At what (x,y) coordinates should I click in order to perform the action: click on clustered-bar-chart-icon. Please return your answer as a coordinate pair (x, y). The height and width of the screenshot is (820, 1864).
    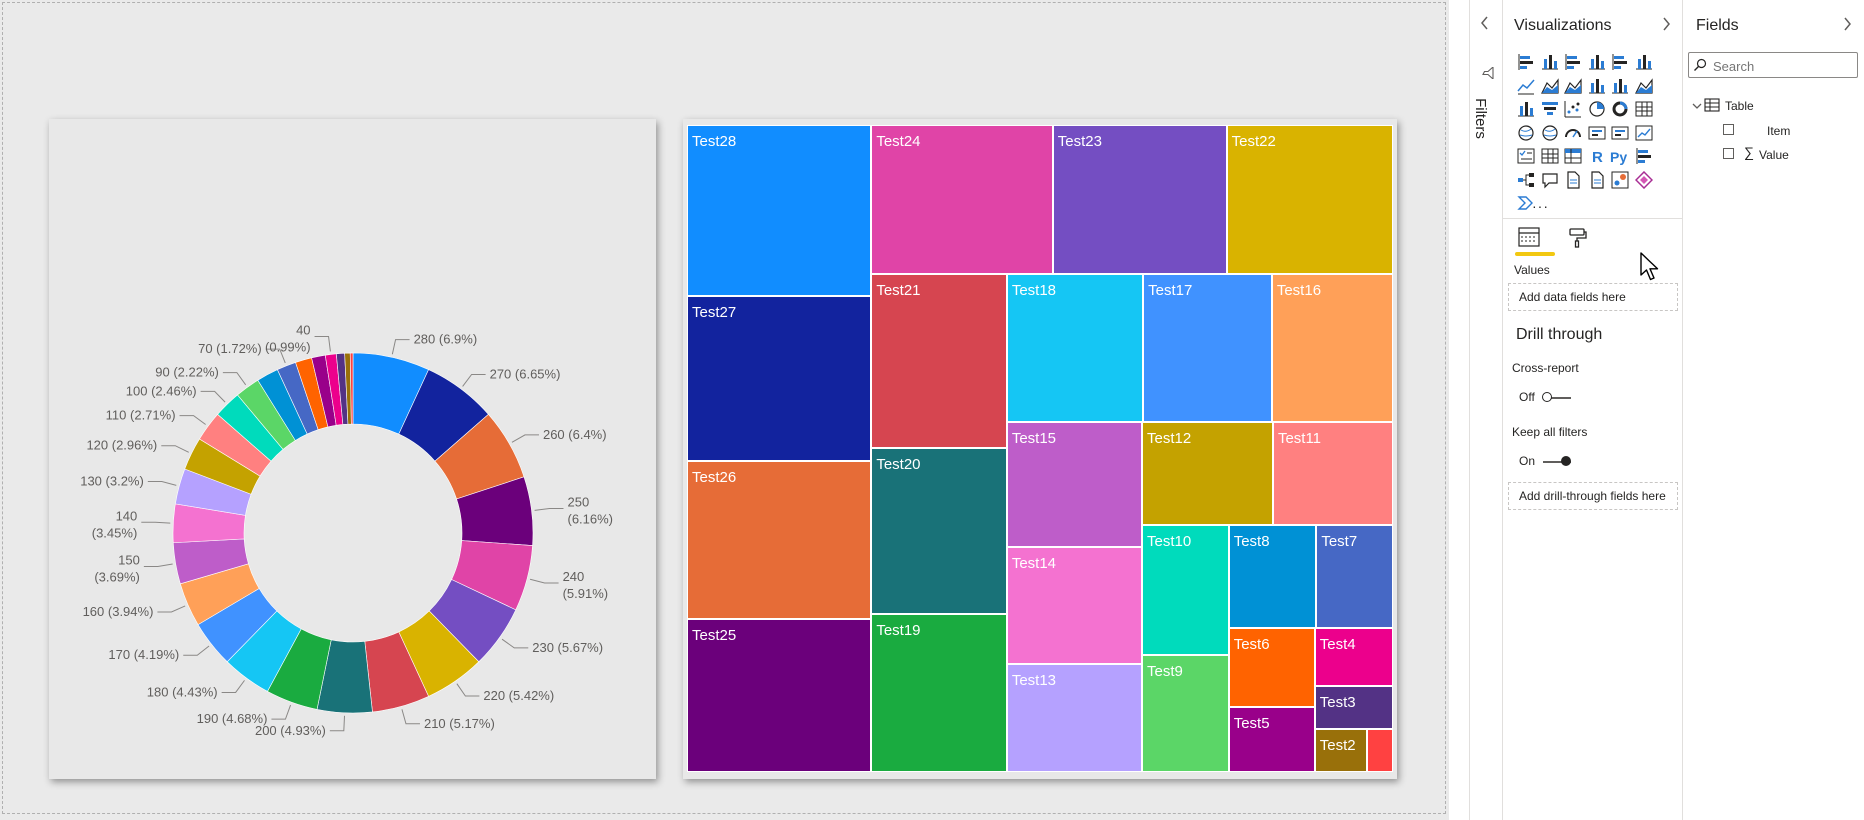
    Looking at the image, I should click on (1573, 62).